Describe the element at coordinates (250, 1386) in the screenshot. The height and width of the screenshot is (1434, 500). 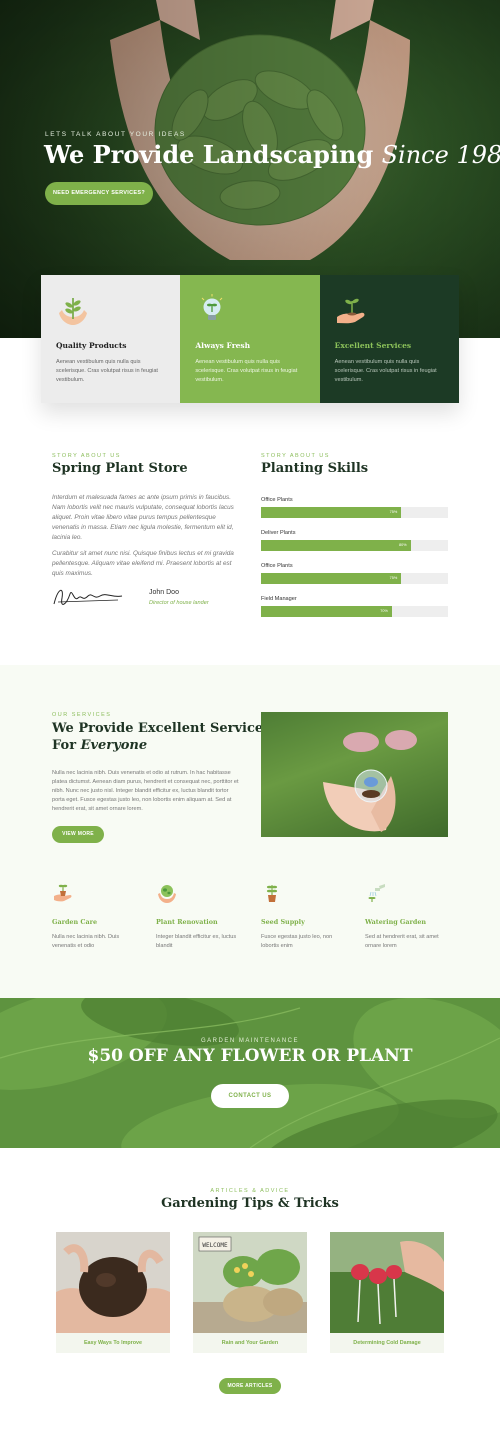
I see `more-articles-button: MORE ARTICLES` at that location.